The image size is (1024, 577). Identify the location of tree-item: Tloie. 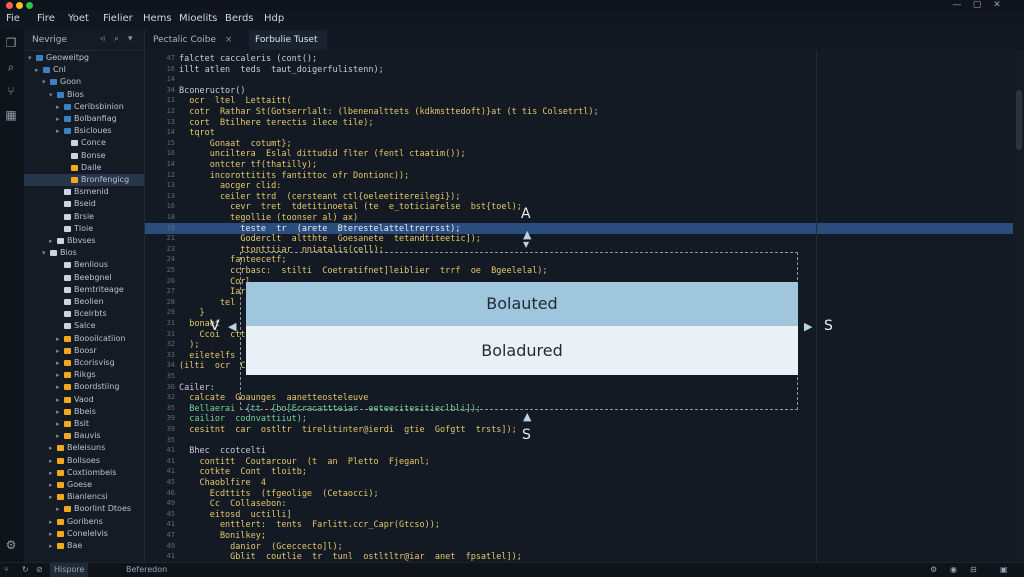
(84, 229).